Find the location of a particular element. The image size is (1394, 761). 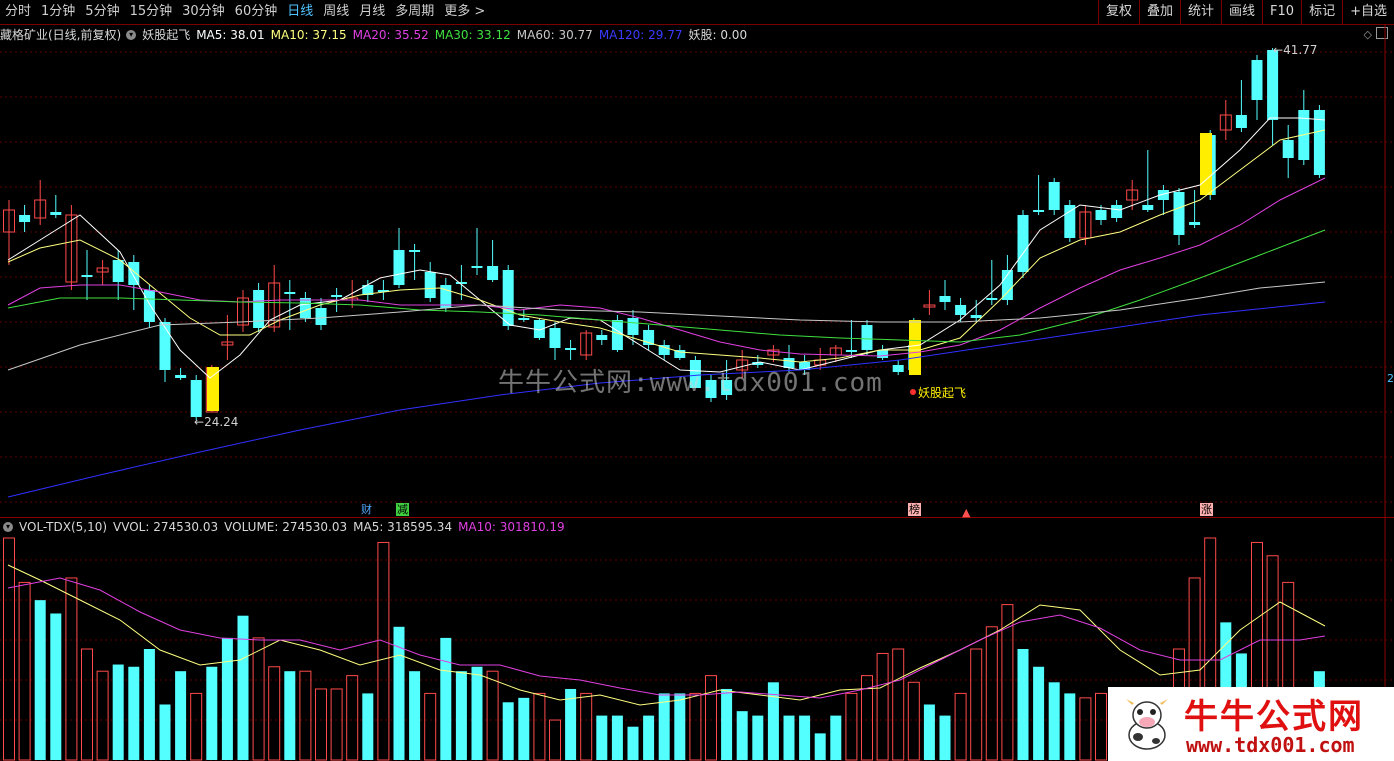

tag-bang: 榜 is located at coordinates (914, 509).